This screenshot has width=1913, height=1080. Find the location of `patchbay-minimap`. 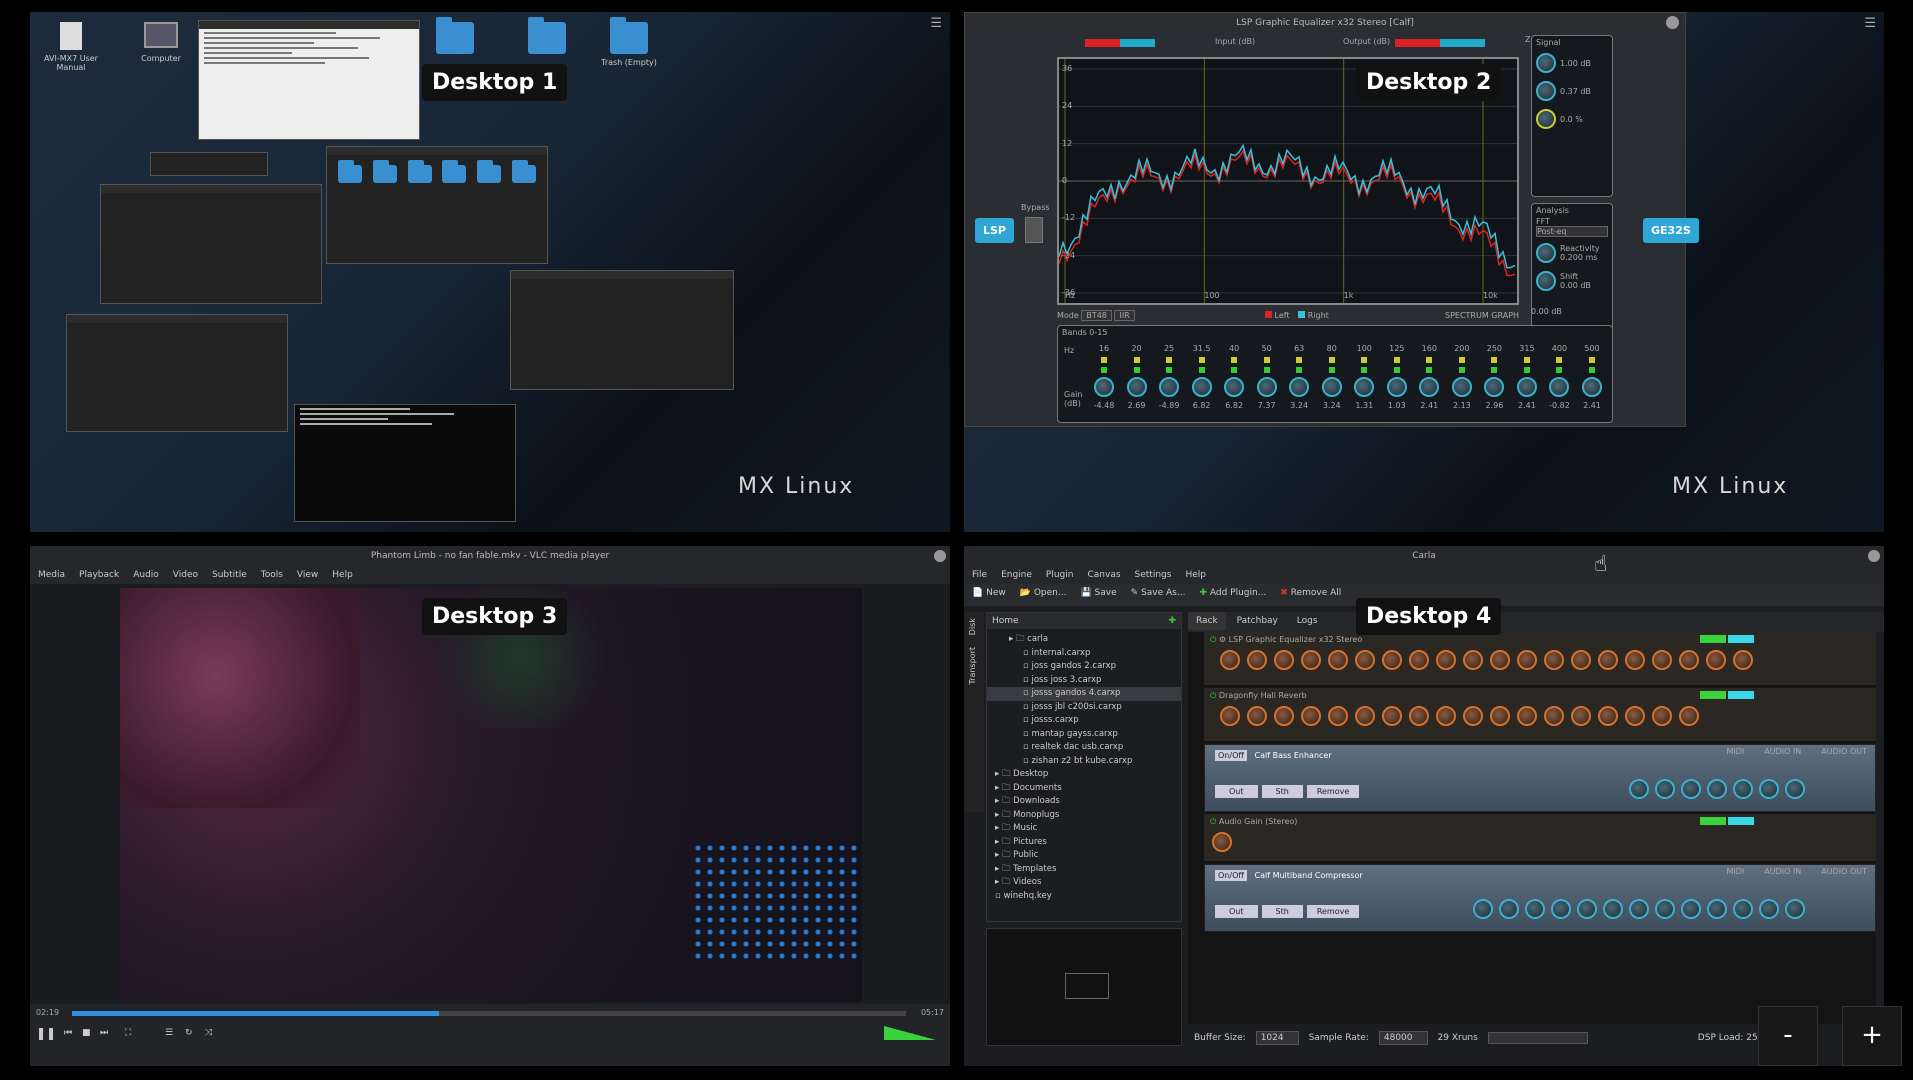

patchbay-minimap is located at coordinates (1084, 987).